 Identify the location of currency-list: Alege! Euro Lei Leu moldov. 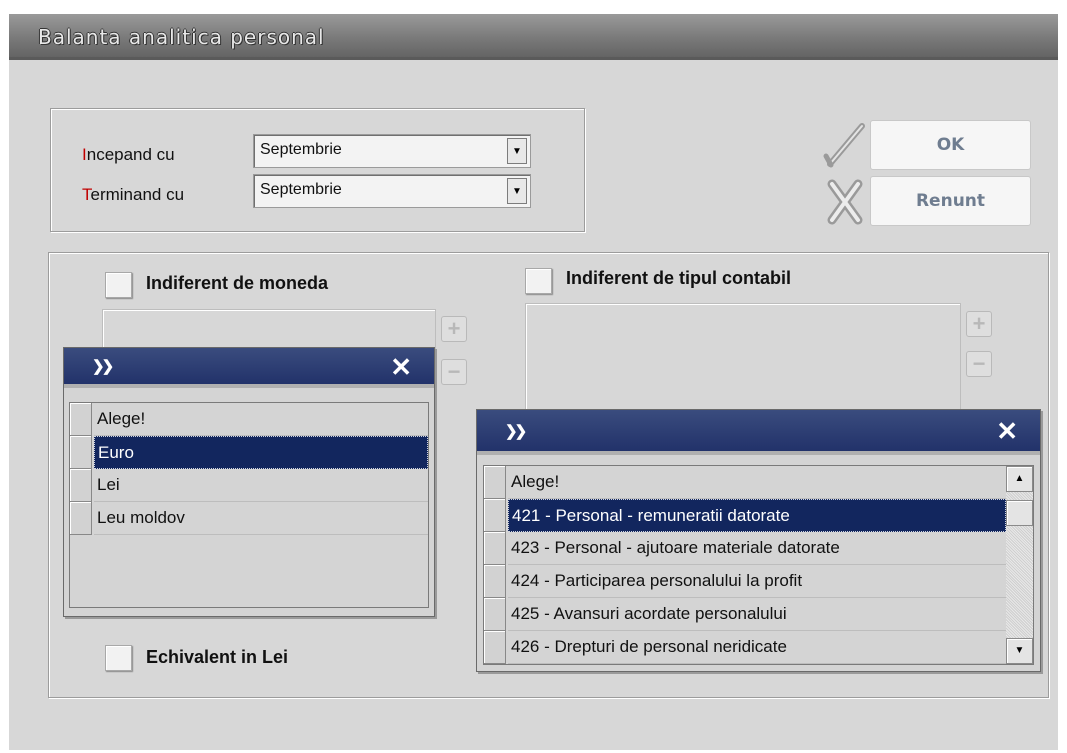
(249, 505).